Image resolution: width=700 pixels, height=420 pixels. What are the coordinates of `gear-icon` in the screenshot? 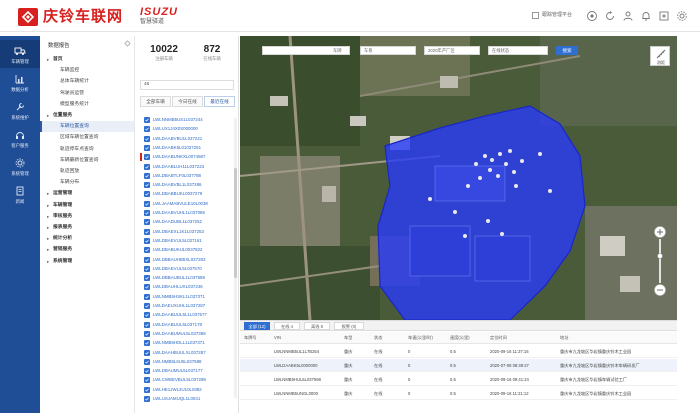 It's located at (682, 16).